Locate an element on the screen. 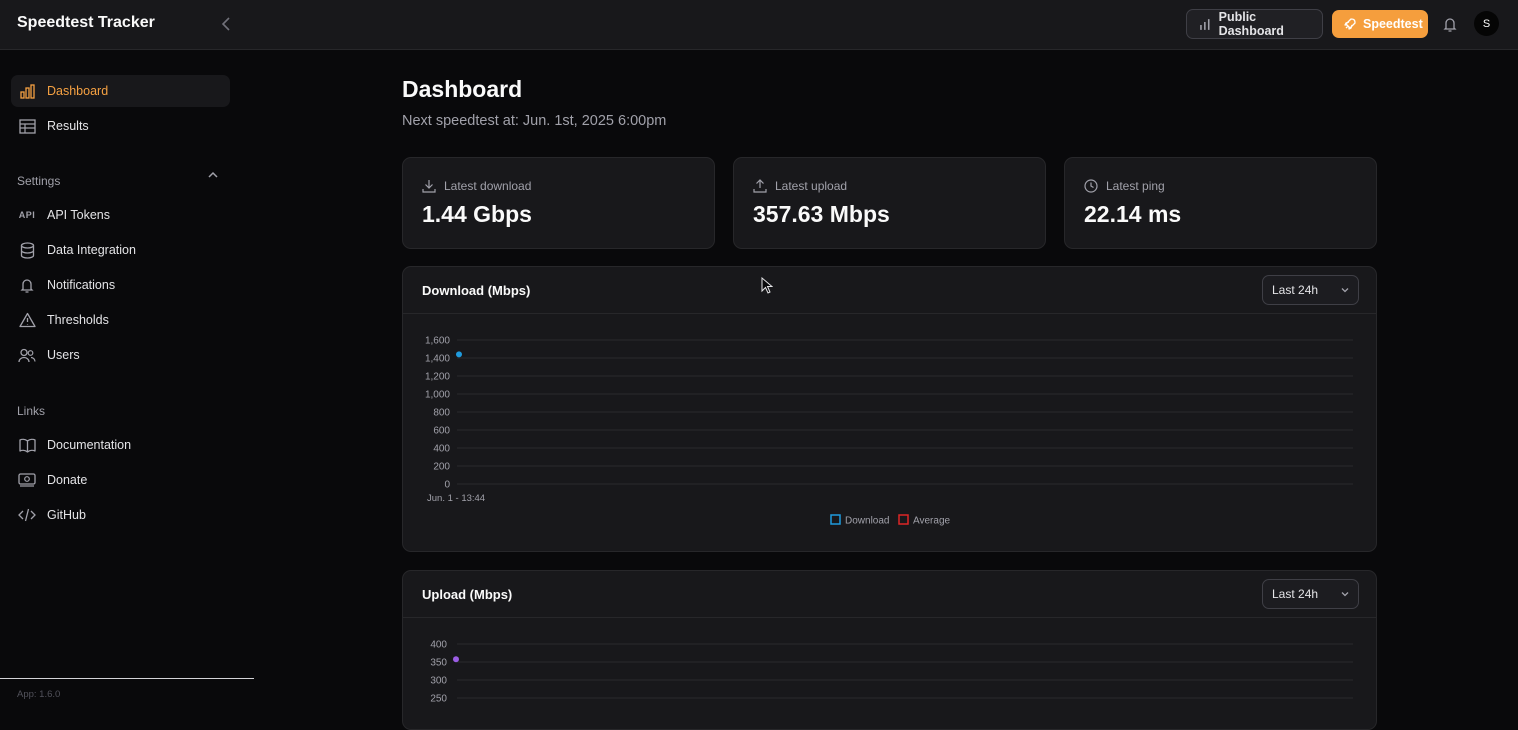 The image size is (1518, 730). settings-group-label: Settings is located at coordinates (38, 181).